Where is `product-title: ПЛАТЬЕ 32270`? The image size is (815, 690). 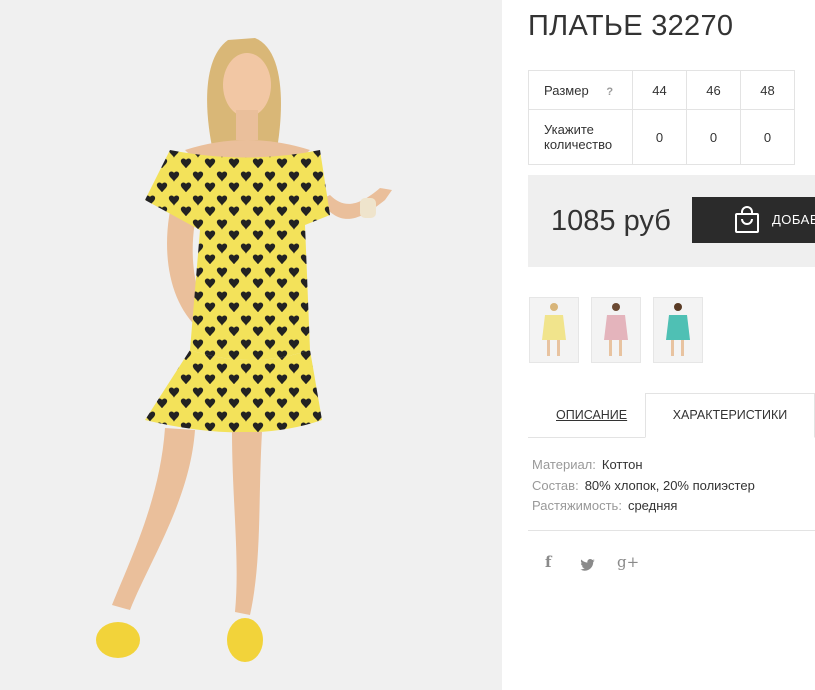
product-title: ПЛАТЬЕ 32270 is located at coordinates (631, 26).